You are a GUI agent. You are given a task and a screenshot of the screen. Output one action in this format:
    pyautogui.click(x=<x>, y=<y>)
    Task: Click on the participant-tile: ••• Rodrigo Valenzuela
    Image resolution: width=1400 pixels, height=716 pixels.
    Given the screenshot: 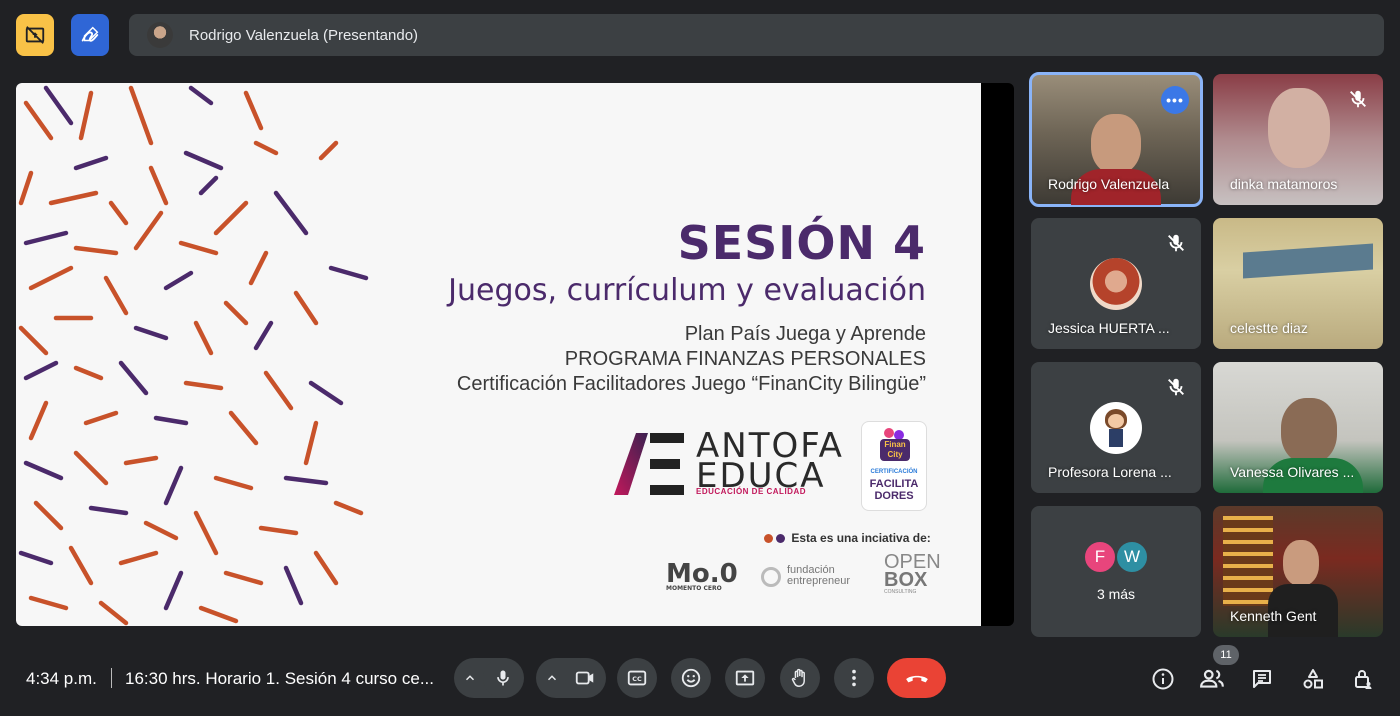 What is the action you would take?
    pyautogui.click(x=1116, y=139)
    